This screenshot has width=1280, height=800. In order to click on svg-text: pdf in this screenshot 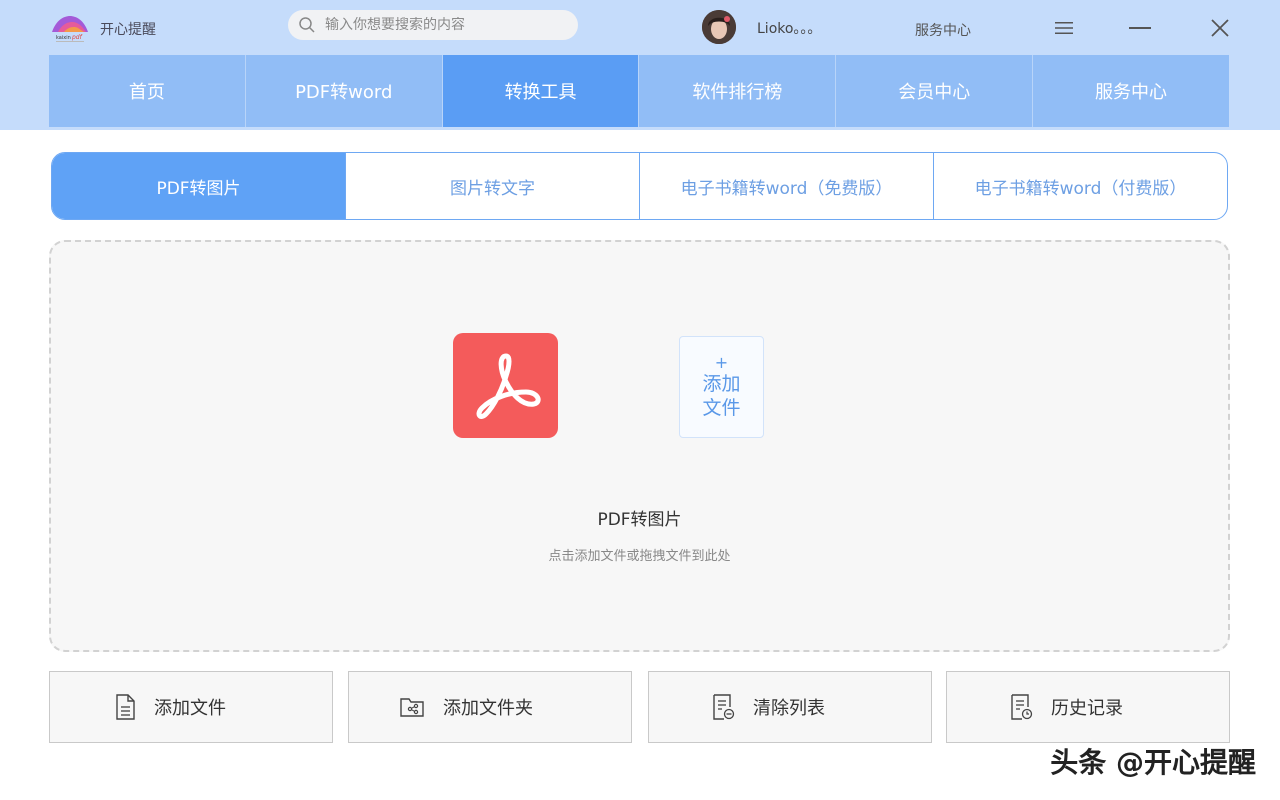, I will do `click(77, 37)`.